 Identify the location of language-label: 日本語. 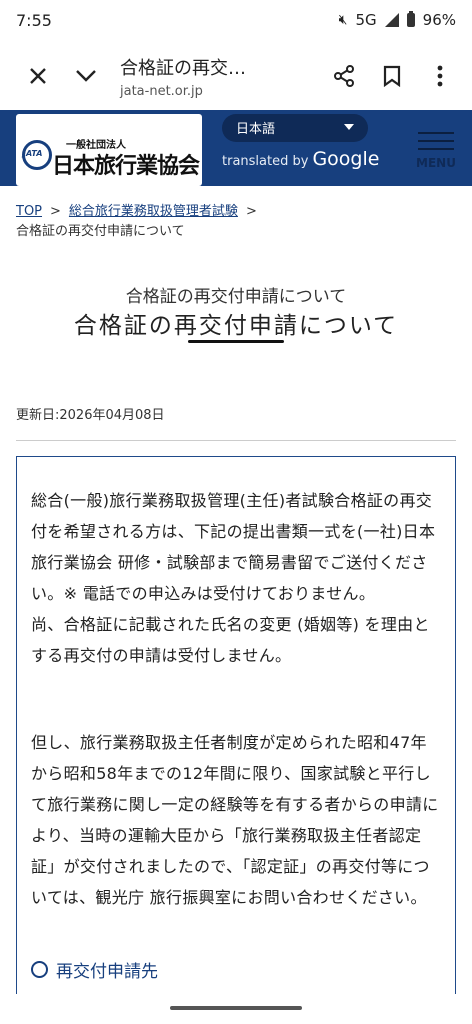
(256, 129).